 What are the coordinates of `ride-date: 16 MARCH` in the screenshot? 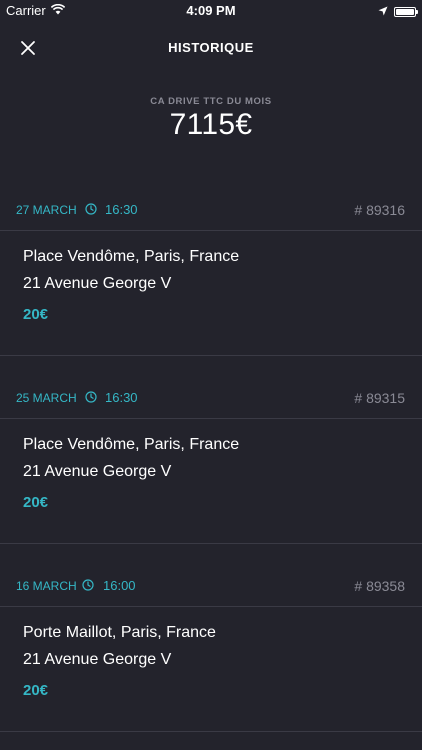 It's located at (46, 586).